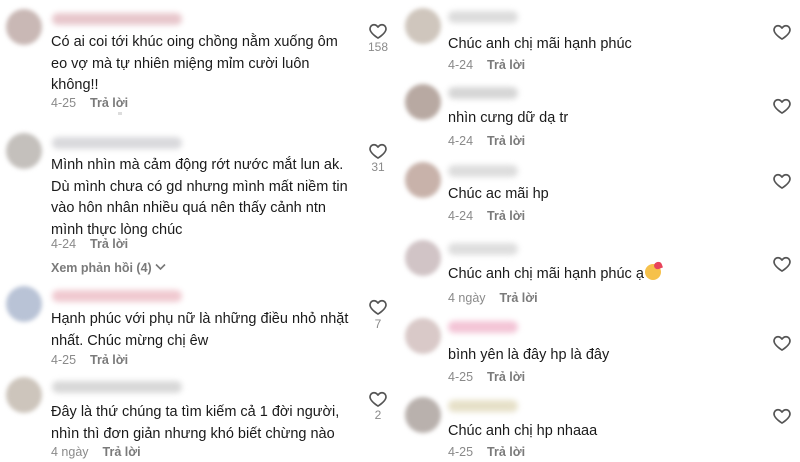 The height and width of the screenshot is (462, 800). Describe the element at coordinates (378, 167) in the screenshot. I see `like-count: 31` at that location.